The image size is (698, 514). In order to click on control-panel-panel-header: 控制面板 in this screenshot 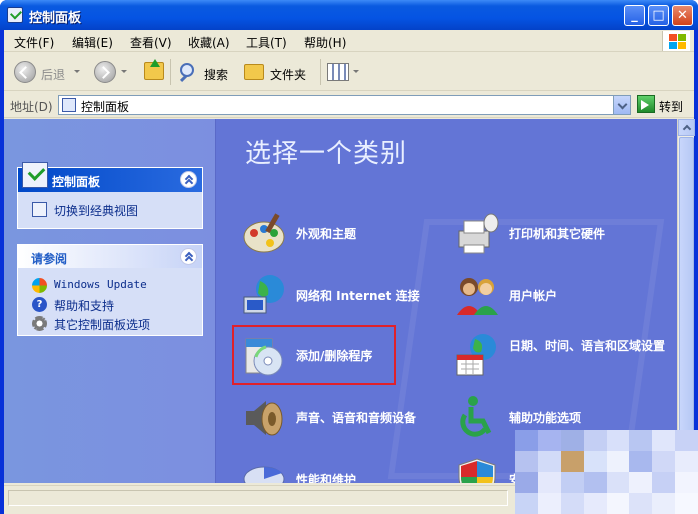, I will do `click(110, 177)`.